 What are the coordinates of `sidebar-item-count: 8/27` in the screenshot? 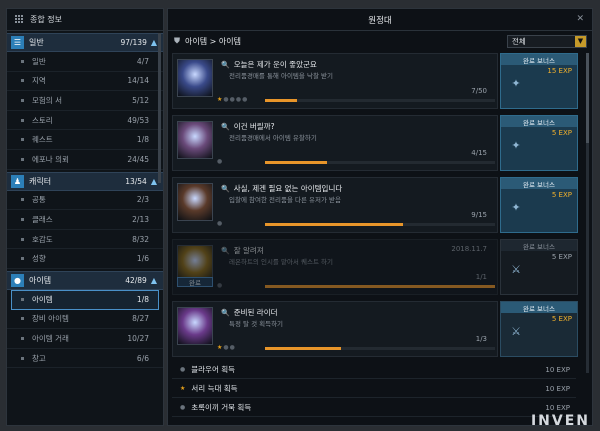 It's located at (140, 319).